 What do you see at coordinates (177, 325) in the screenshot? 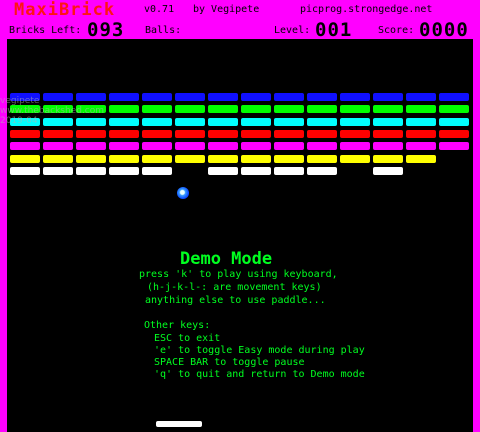
I see `other-keys-heading: Other keys:` at bounding box center [177, 325].